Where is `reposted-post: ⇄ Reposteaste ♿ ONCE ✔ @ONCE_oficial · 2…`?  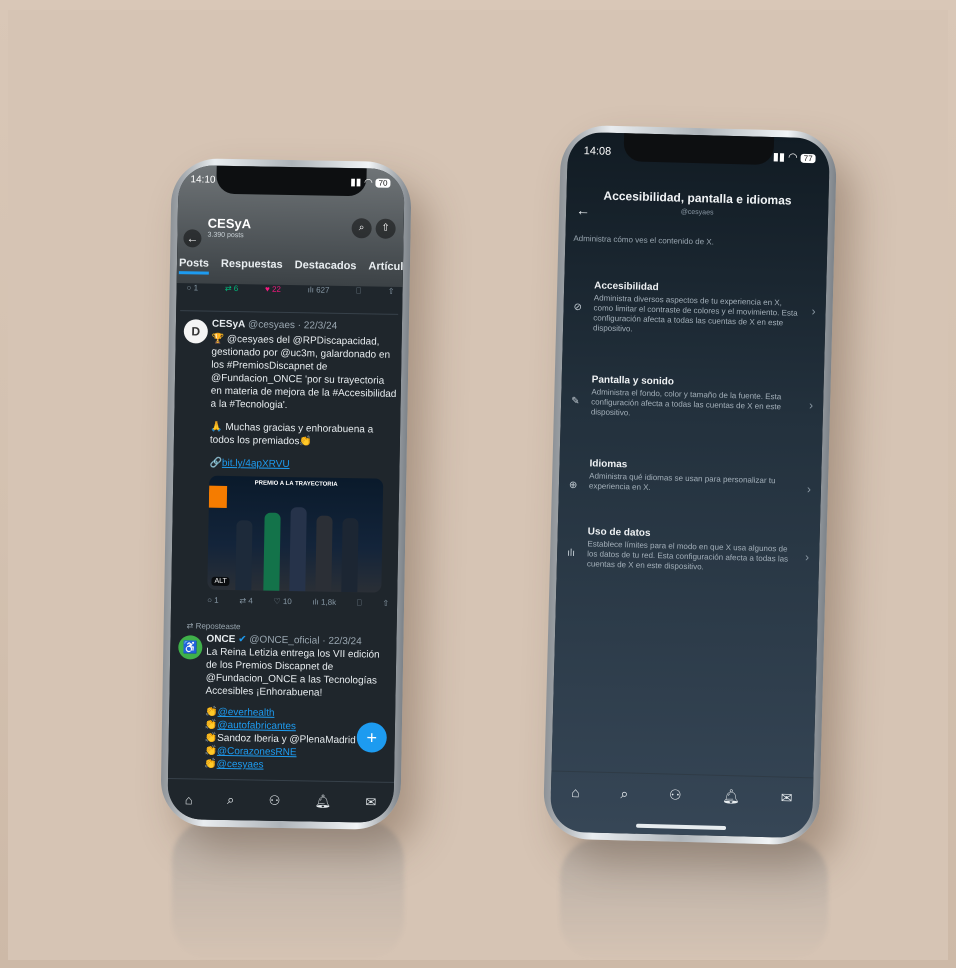
reposted-post: ⇄ Reposteaste ♿ ONCE ✔ @ONCE_oficial · 2… is located at coordinates (282, 697).